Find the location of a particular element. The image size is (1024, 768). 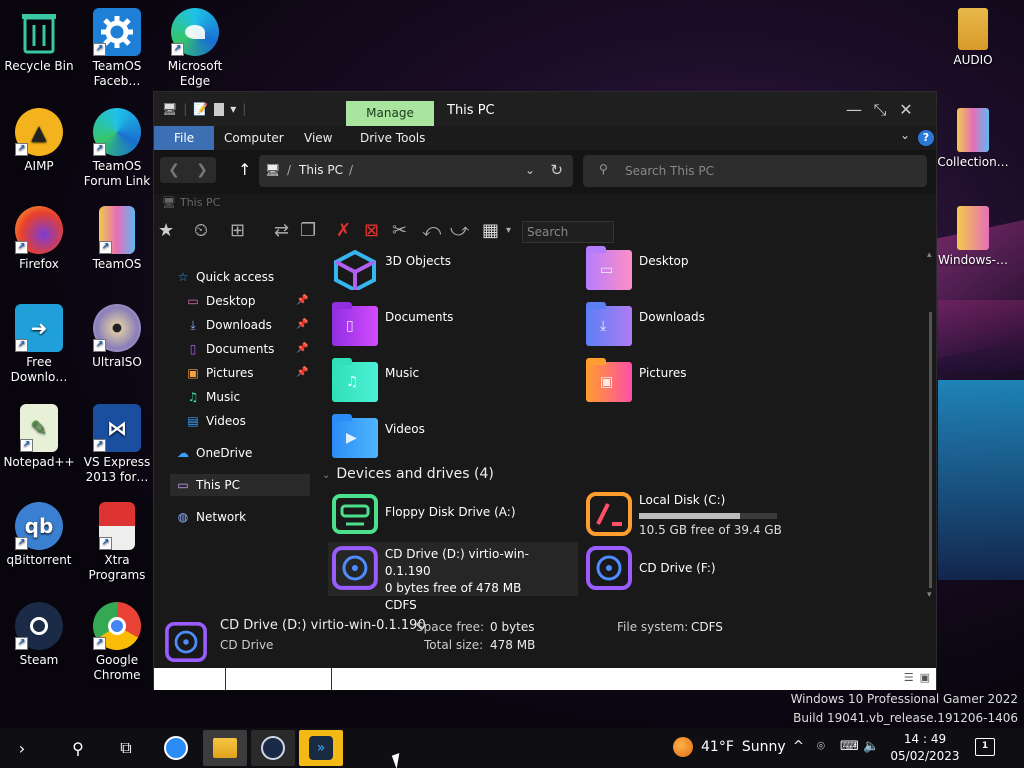

nav-item-this-pc: ▭ This PC is located at coordinates (240, 485).